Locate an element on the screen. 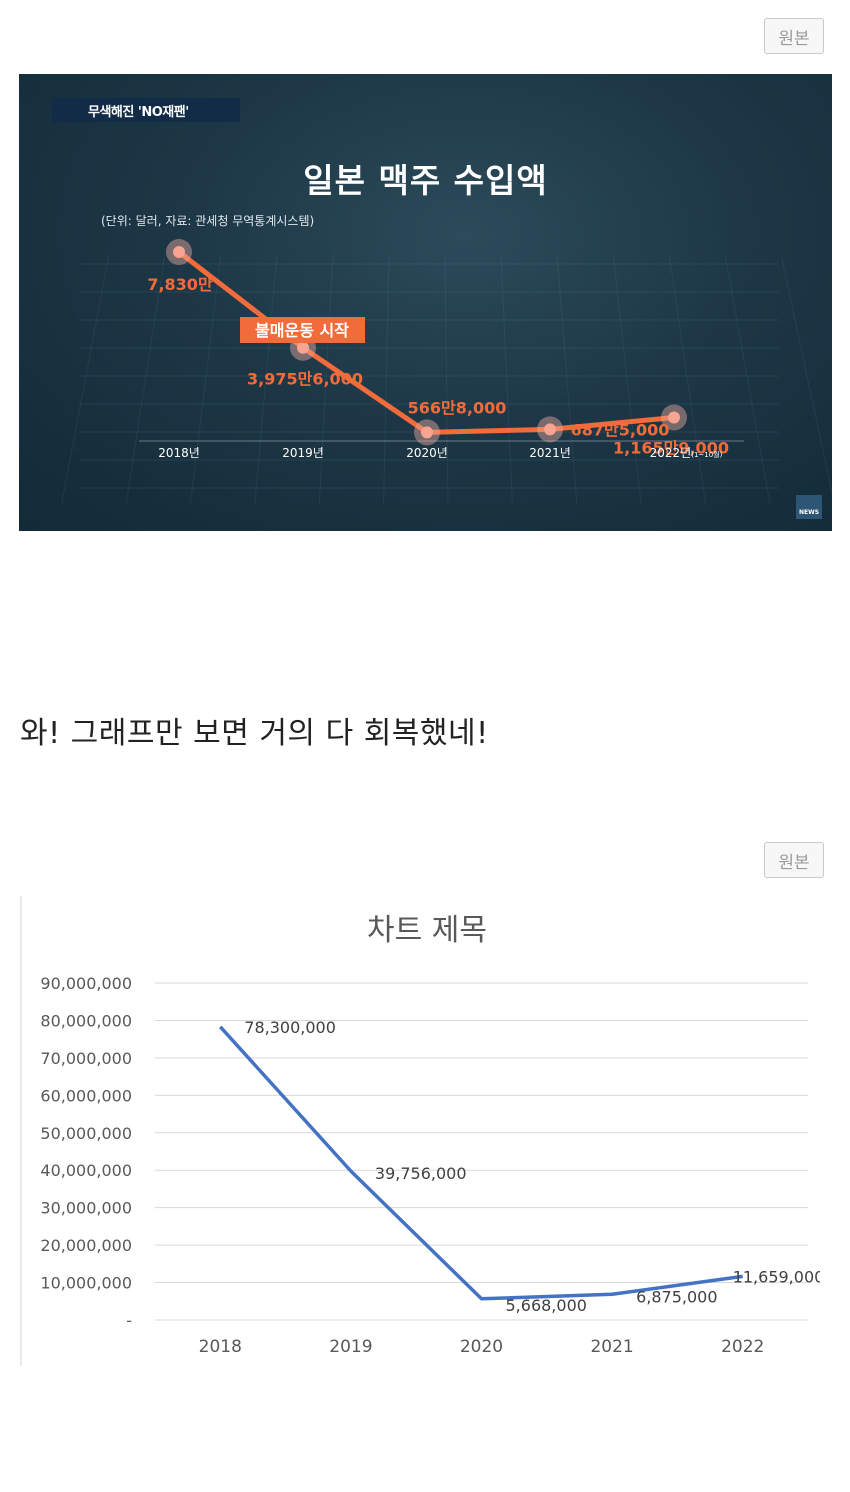  excel-y-tick-label: 90,000,000 is located at coordinates (86, 983).